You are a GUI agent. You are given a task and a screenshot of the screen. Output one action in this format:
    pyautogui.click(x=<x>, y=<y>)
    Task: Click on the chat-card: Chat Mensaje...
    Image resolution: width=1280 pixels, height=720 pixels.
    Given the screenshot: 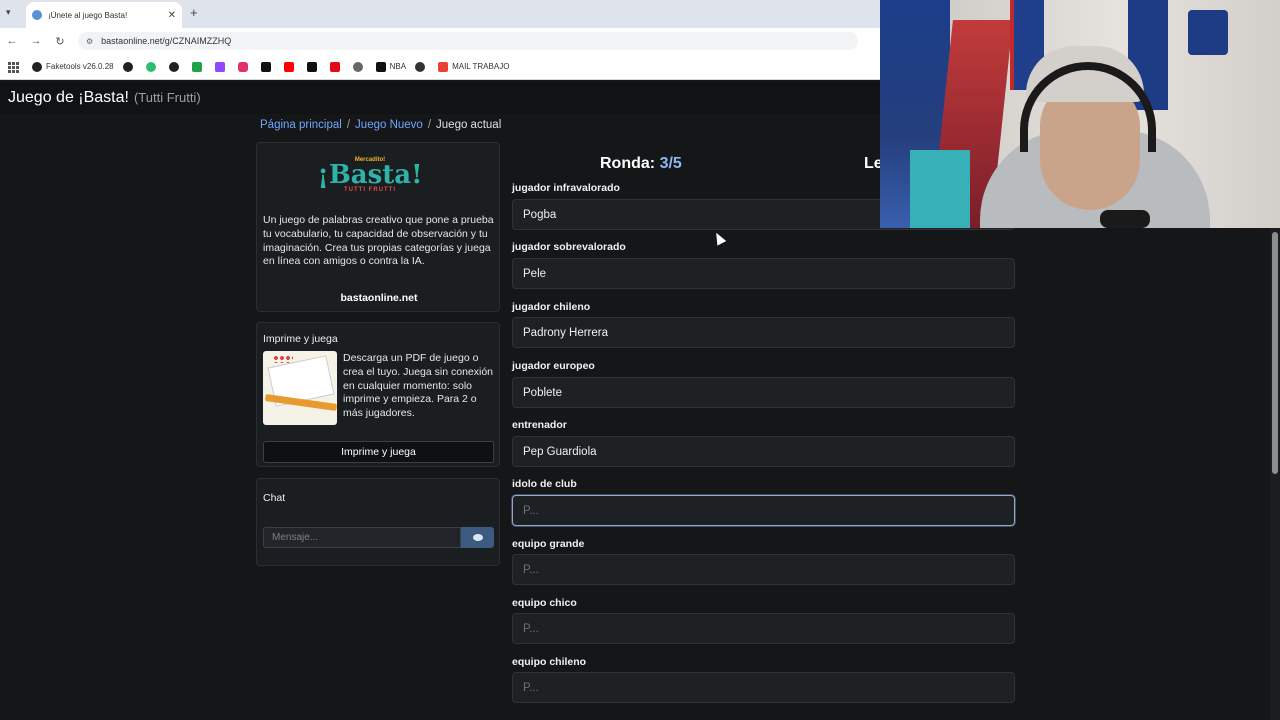 What is the action you would take?
    pyautogui.click(x=378, y=522)
    